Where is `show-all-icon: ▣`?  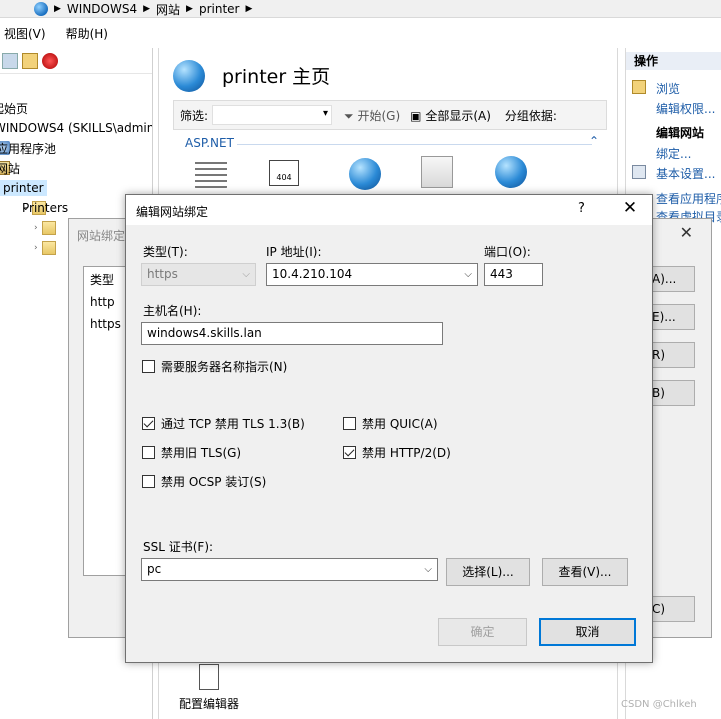
show-all-icon: ▣ is located at coordinates (416, 115).